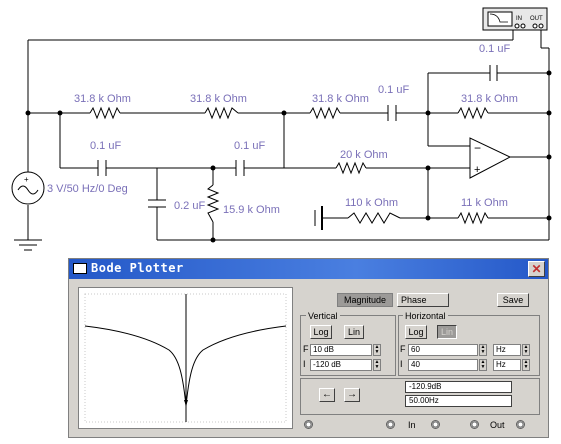 The image size is (561, 444). I want to click on label-r5: 20 k Ohm, so click(364, 155).